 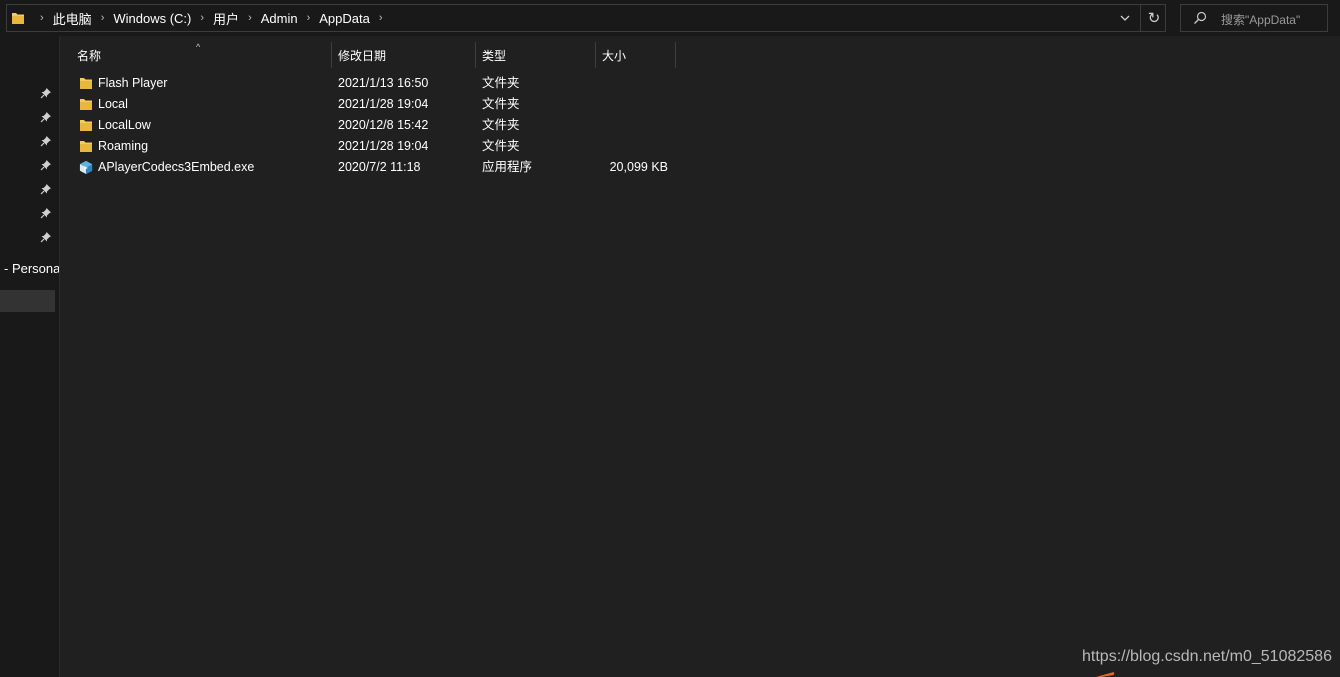 I want to click on list-item-locallow: LocalLow 2020/12/8 15:42 文件夹, so click(x=370, y=125).